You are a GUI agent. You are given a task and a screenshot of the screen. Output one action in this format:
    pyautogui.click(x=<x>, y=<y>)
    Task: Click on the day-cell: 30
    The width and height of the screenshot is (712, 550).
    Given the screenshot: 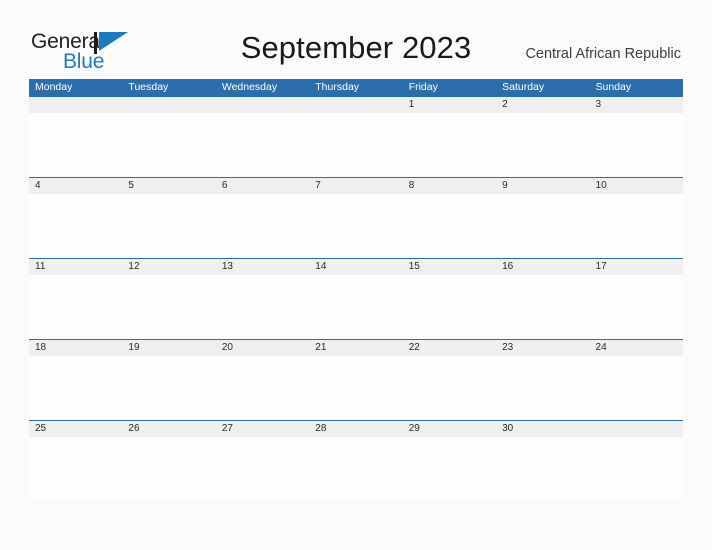 What is the action you would take?
    pyautogui.click(x=542, y=429)
    